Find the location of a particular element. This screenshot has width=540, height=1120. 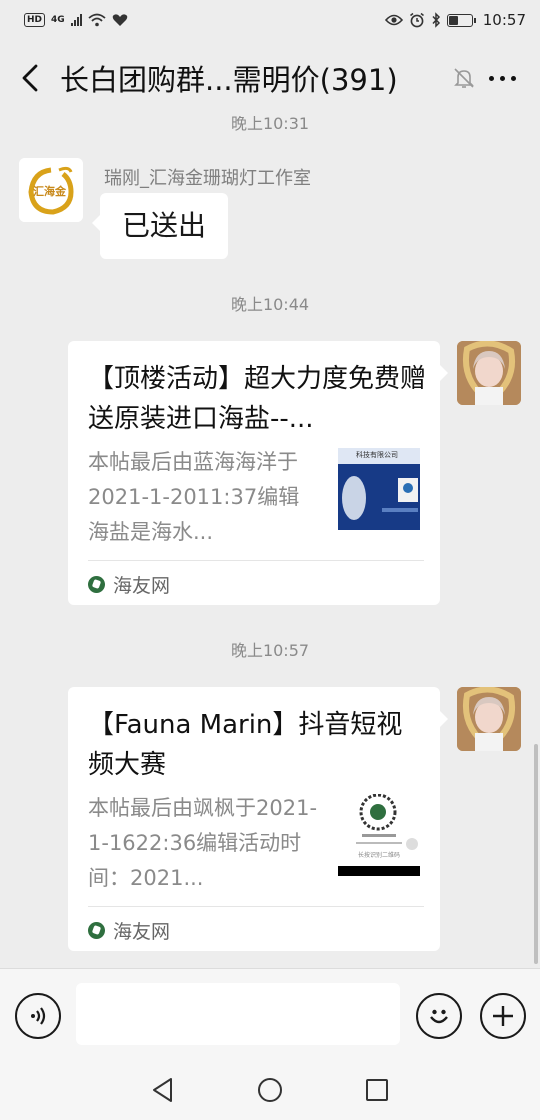

status-time: 10:57 is located at coordinates (504, 20).